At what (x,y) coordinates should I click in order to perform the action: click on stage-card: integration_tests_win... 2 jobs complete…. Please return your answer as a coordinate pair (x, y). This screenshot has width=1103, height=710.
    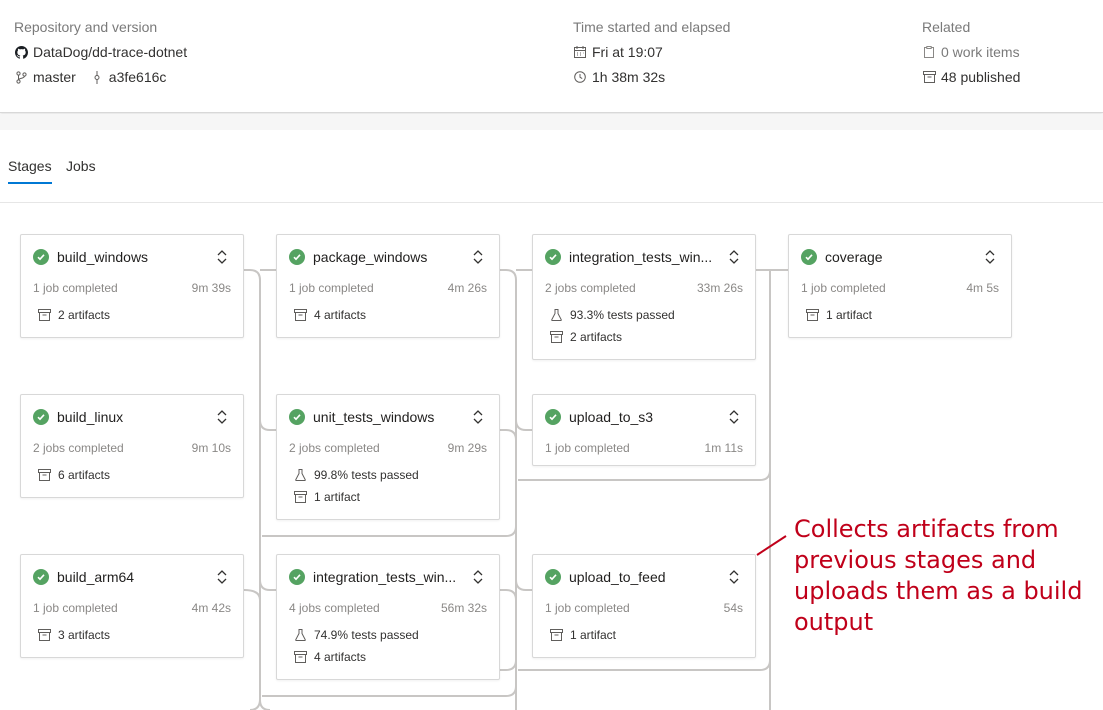
    Looking at the image, I should click on (644, 297).